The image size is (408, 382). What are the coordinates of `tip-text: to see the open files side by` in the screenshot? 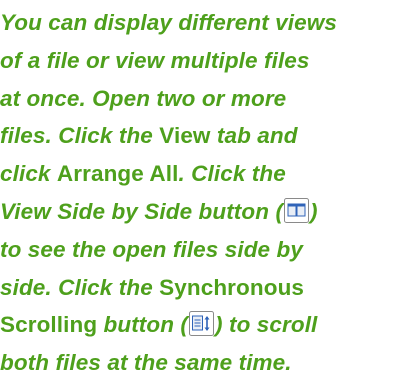 It's located at (151, 249).